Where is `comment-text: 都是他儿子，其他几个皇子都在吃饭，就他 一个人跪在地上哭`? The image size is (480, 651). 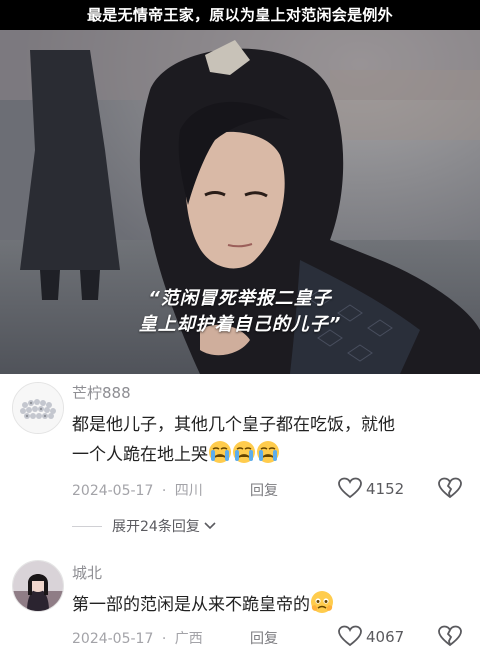
comment-text: 都是他儿子，其他几个皇子都在吃饭，就他 一个人跪在地上哭 is located at coordinates (269, 442).